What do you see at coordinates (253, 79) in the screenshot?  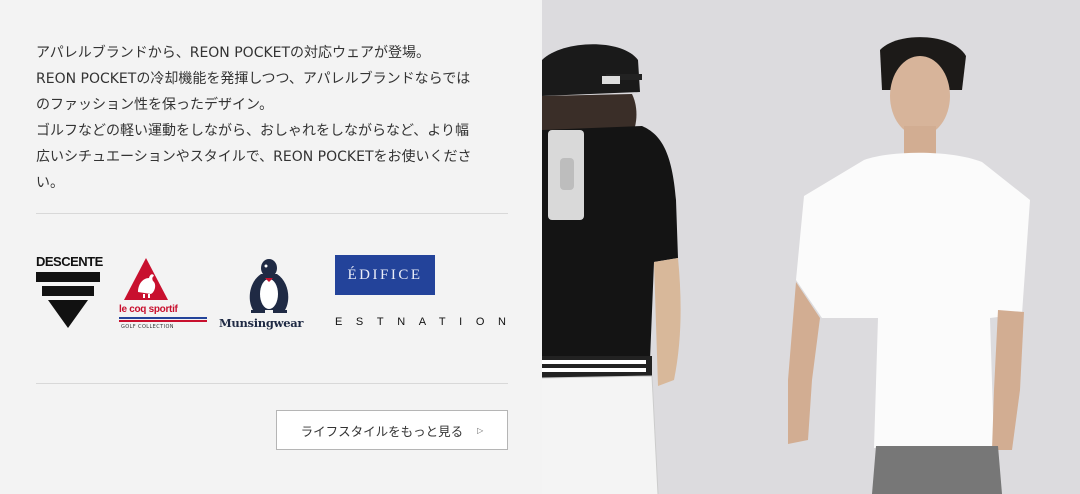 I see `intro-line: REON POCKETの冷却機能を発揮しつつ、アパレルブランドならでは` at bounding box center [253, 79].